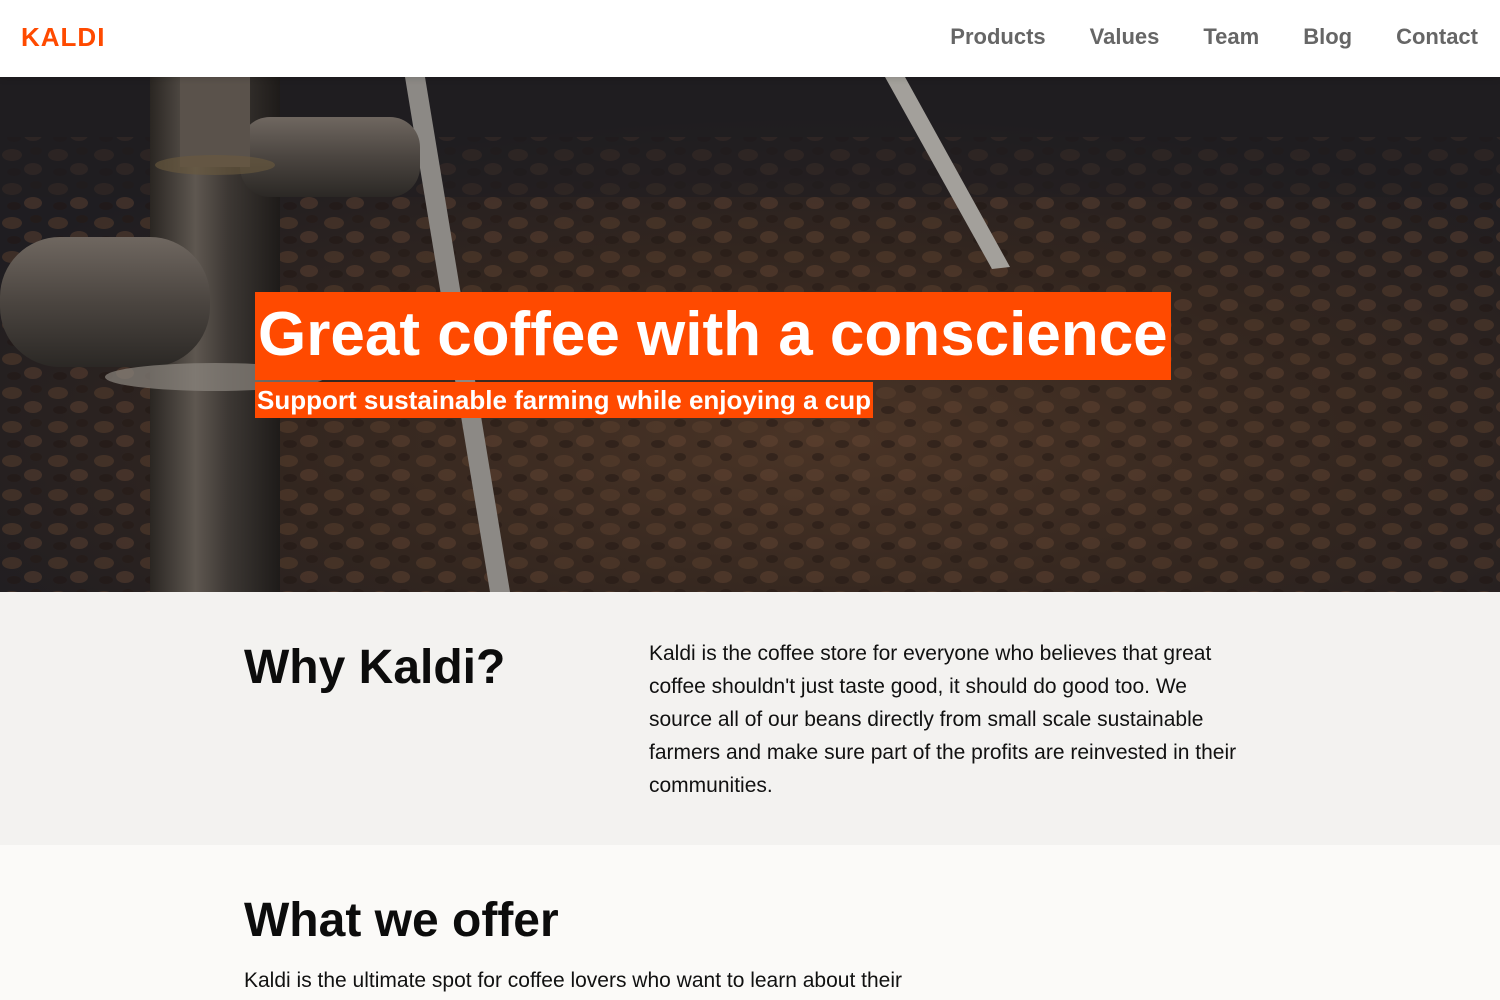 This screenshot has height=1000, width=1500. I want to click on nav-link-contact: Contact, so click(1437, 37).